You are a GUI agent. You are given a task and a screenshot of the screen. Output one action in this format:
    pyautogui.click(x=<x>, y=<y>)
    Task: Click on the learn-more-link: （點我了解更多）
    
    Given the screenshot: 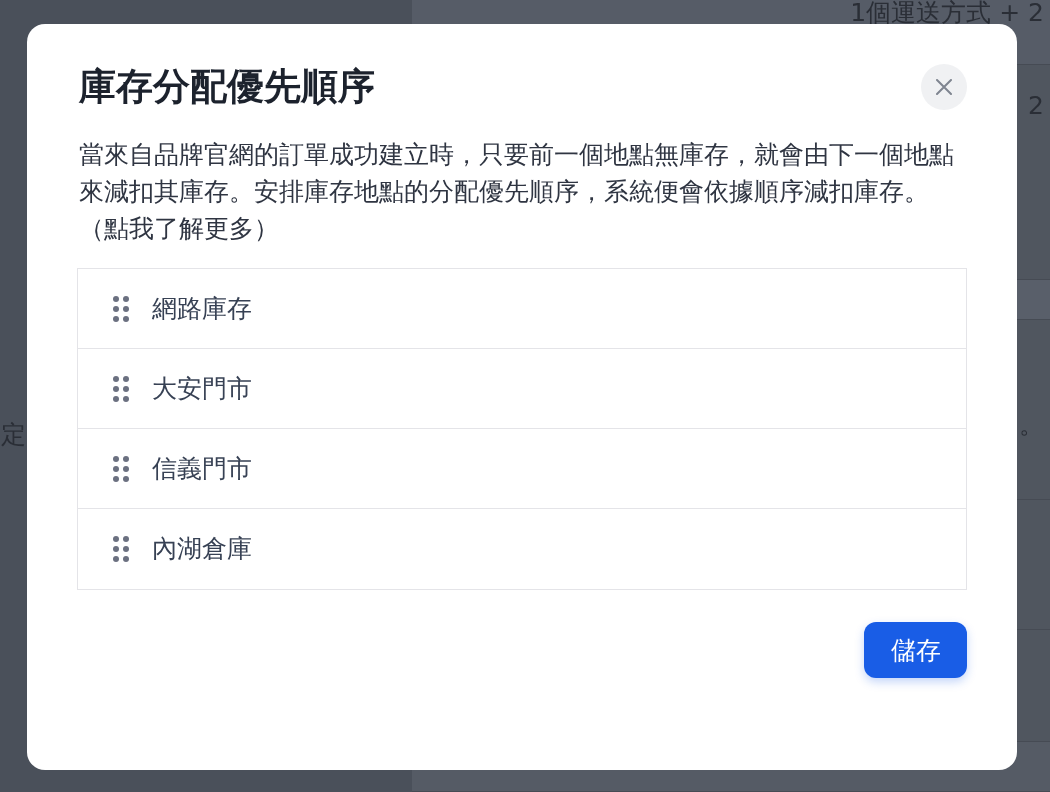 What is the action you would take?
    pyautogui.click(x=179, y=228)
    